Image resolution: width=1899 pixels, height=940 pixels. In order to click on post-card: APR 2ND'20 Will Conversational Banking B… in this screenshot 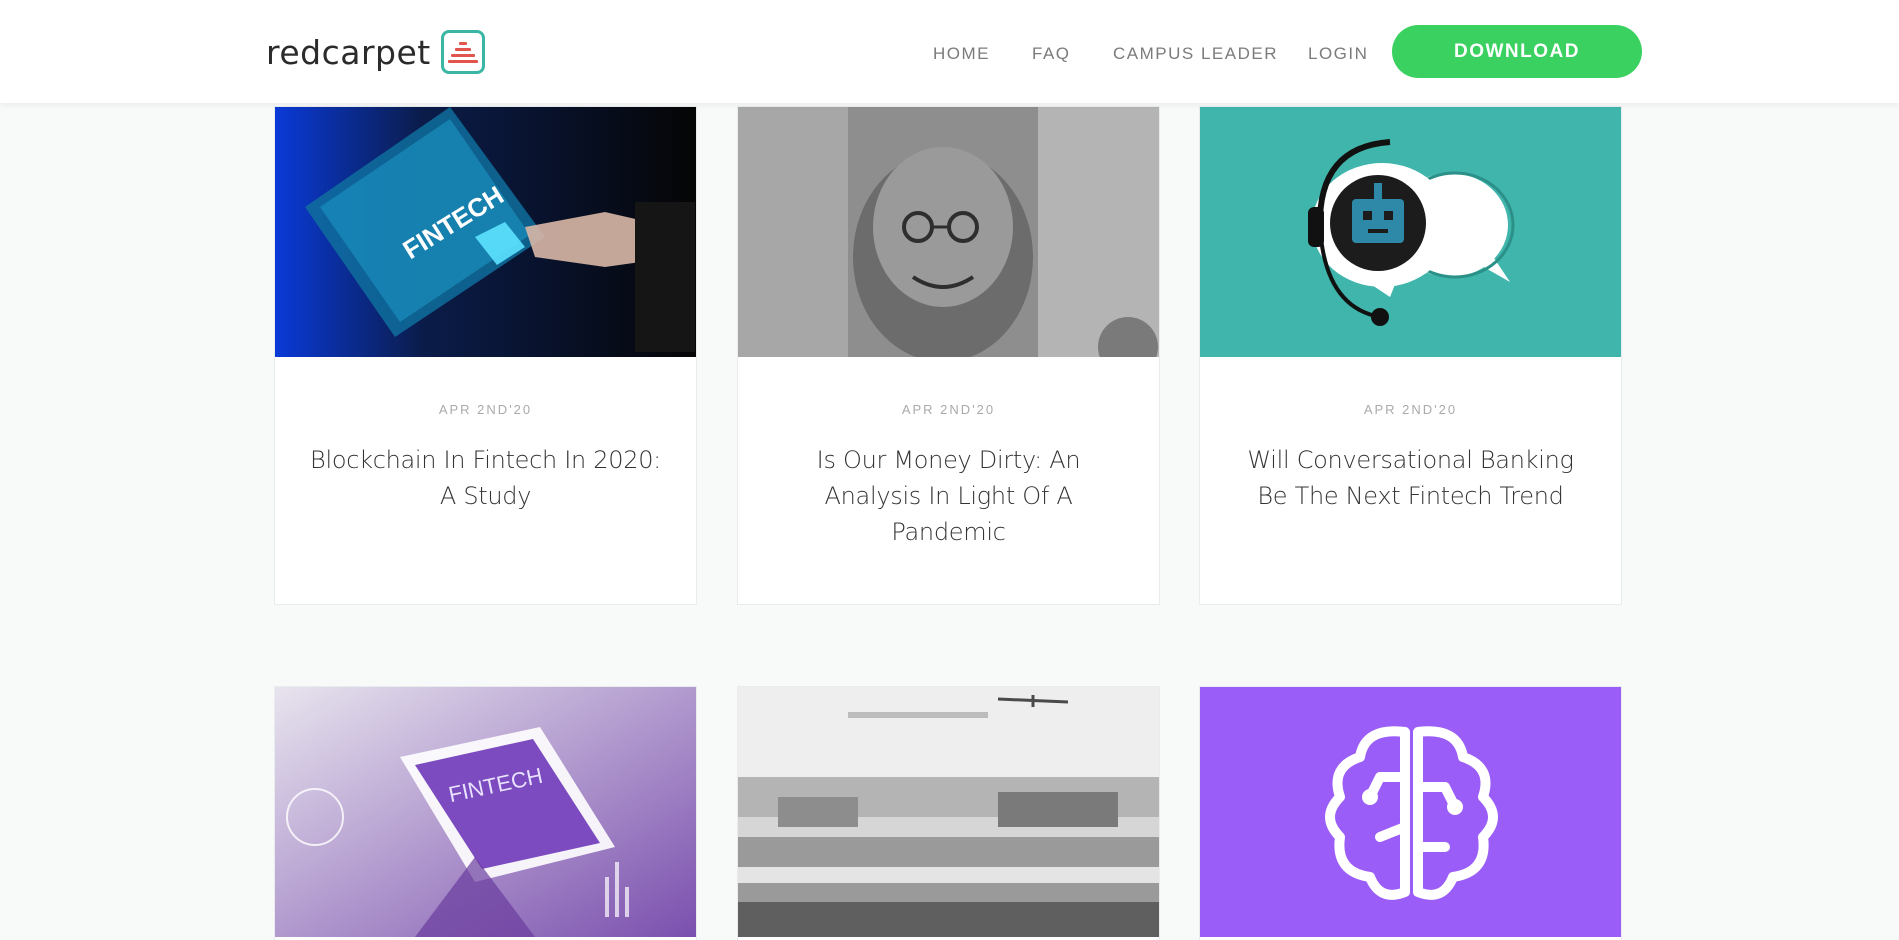, I will do `click(1410, 355)`.